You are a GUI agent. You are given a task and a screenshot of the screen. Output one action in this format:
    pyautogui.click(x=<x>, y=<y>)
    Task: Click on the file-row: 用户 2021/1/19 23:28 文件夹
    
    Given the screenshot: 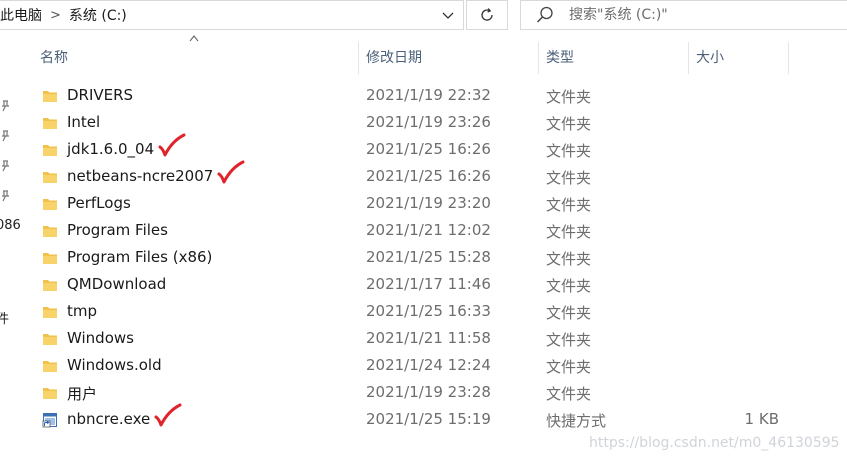 What is the action you would take?
    pyautogui.click(x=432, y=392)
    